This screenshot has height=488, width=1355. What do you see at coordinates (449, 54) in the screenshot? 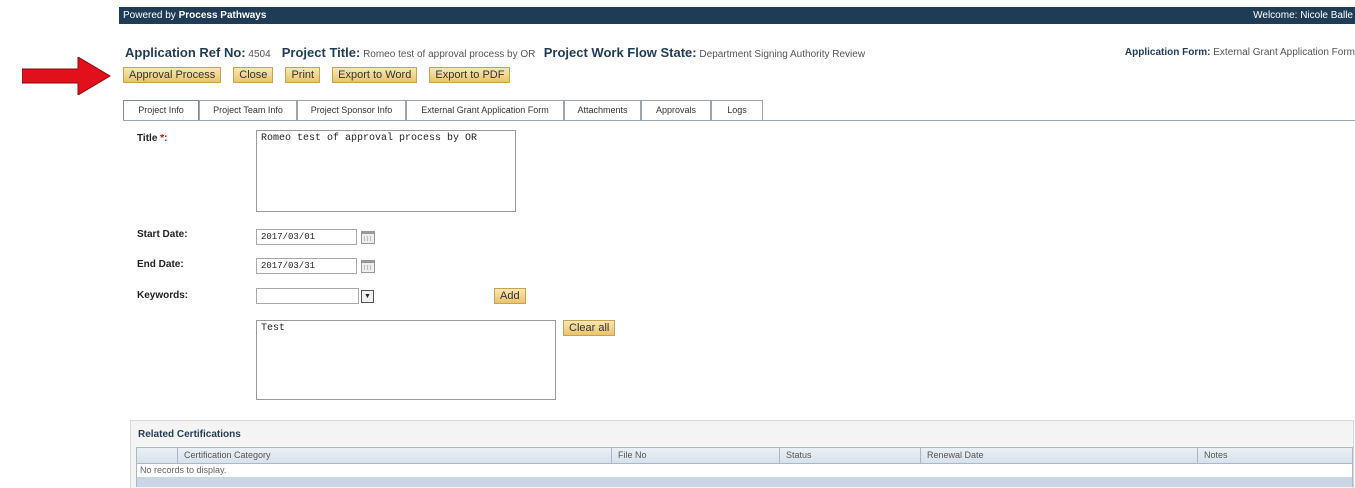
I see `project-title-value: Romeo test of approval process by OR` at bounding box center [449, 54].